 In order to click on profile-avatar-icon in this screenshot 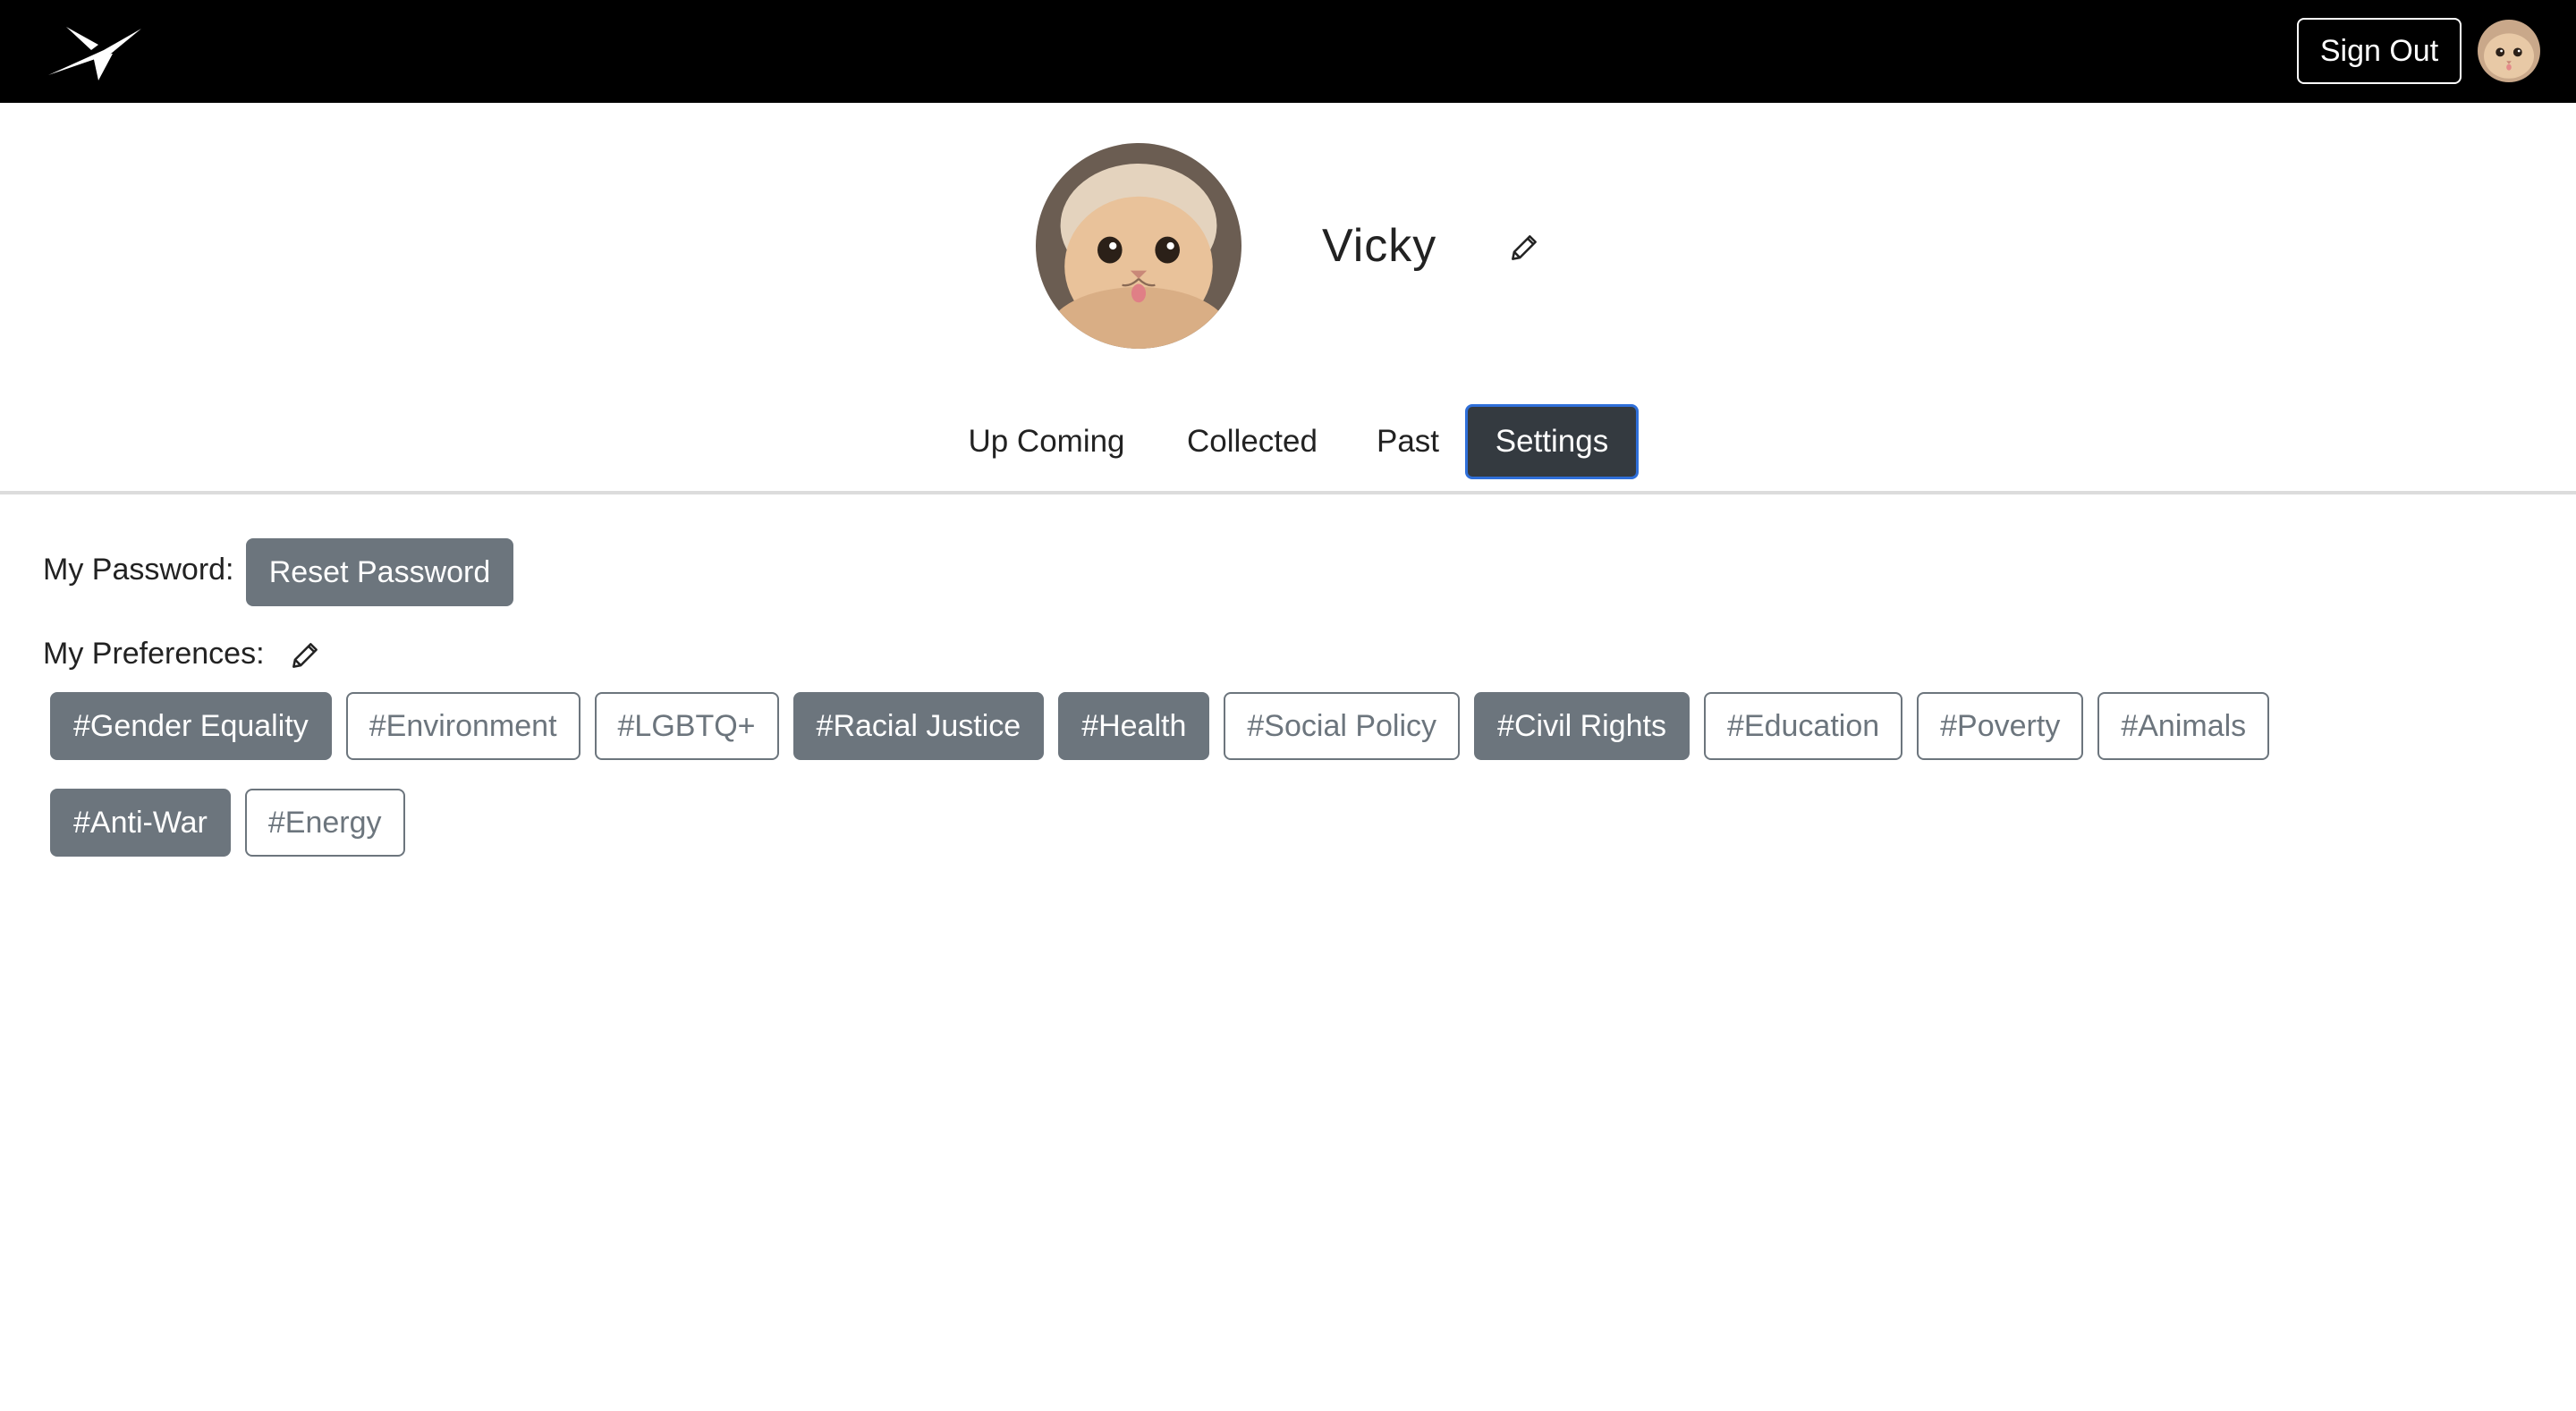, I will do `click(1138, 246)`.